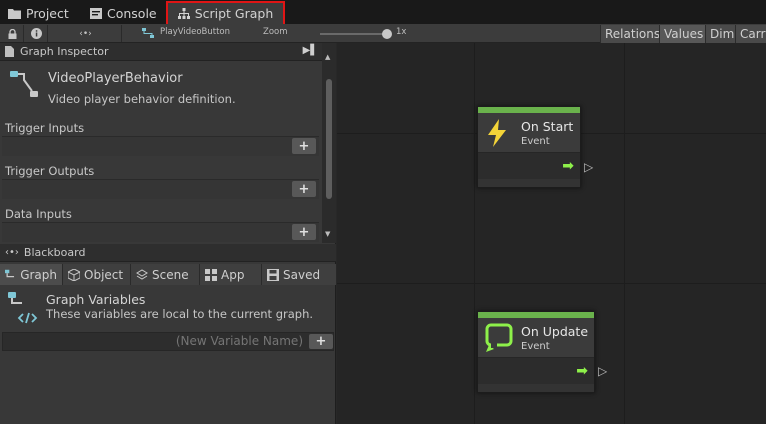  Describe the element at coordinates (535, 346) in the screenshot. I see `on-update-subtitle: Event` at that location.